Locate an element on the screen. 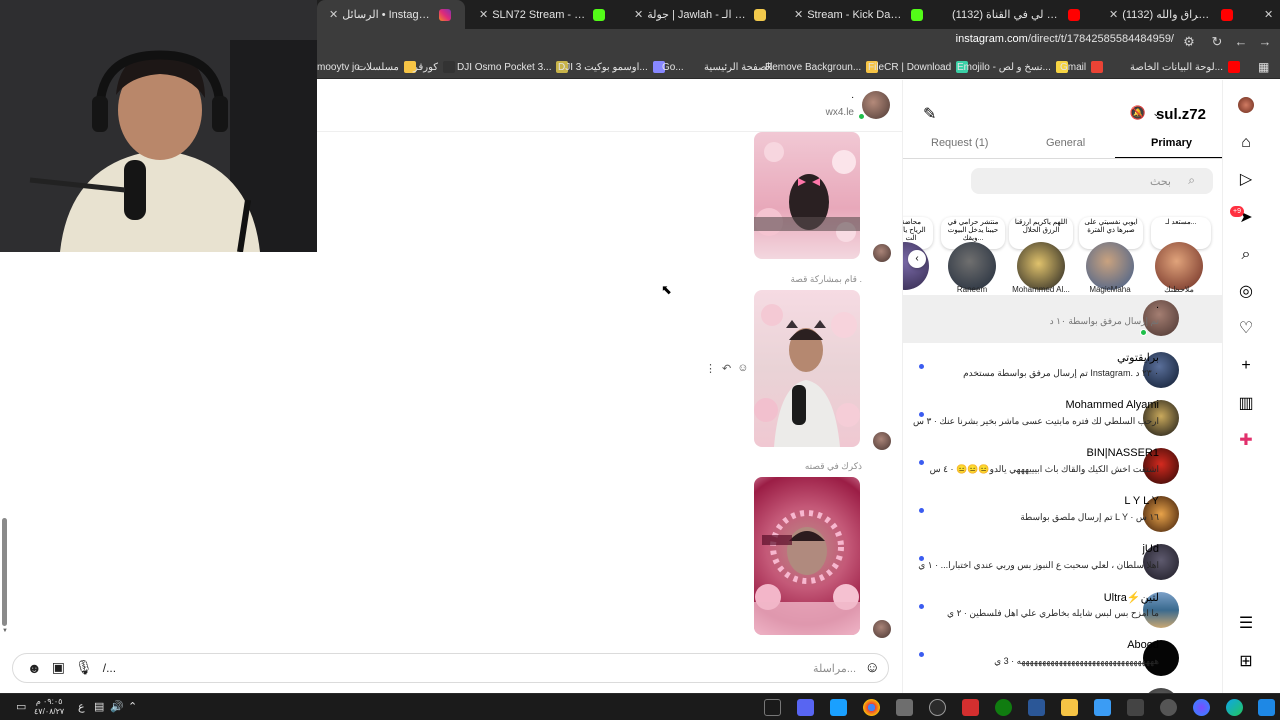 The width and height of the screenshot is (1280, 720). tab-kick-dashboard: ✕ Stream - Kick Dashboard is located at coordinates (859, 14).